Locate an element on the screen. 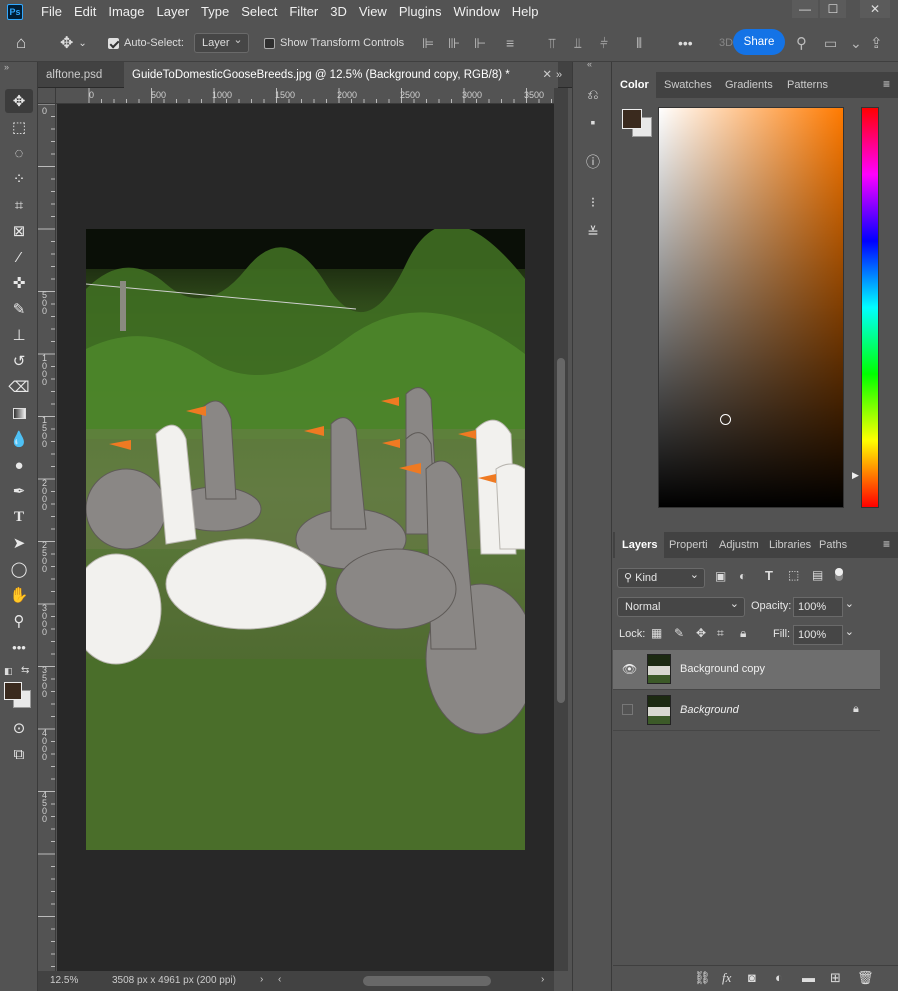 Image resolution: width=898 pixels, height=991 pixels. align-center-icon: ⊪ is located at coordinates (454, 43).